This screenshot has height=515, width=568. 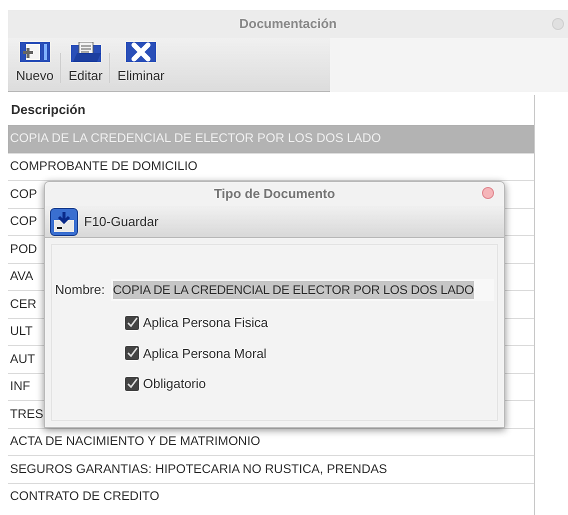 What do you see at coordinates (35, 63) in the screenshot?
I see `toolbar-button: Nuevo` at bounding box center [35, 63].